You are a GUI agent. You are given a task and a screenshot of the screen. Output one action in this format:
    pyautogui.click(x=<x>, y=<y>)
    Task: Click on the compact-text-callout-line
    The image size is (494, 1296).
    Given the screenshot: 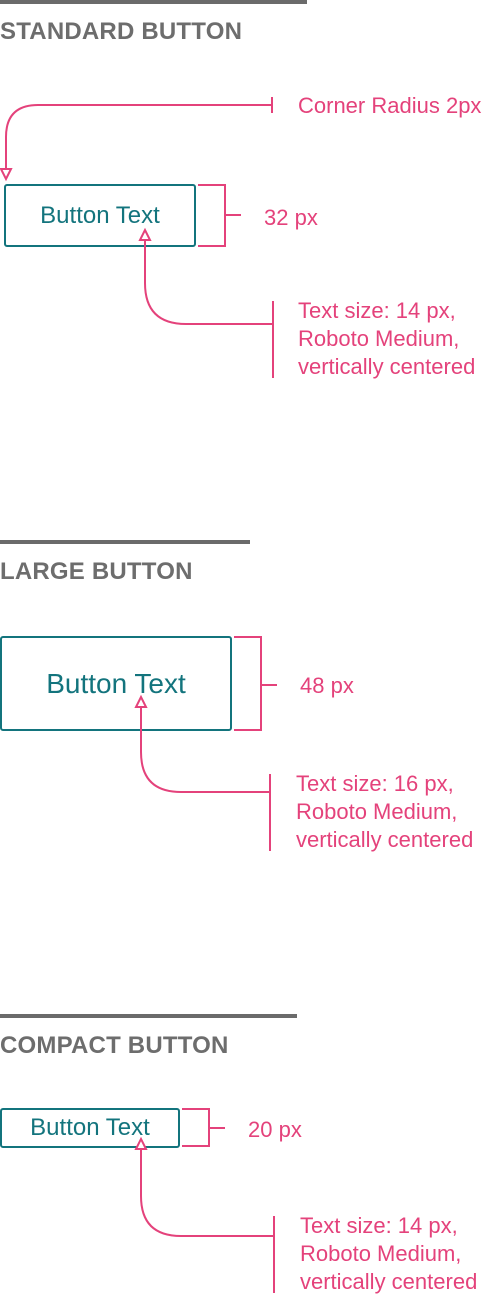 What is the action you would take?
    pyautogui.click(x=207, y=1193)
    